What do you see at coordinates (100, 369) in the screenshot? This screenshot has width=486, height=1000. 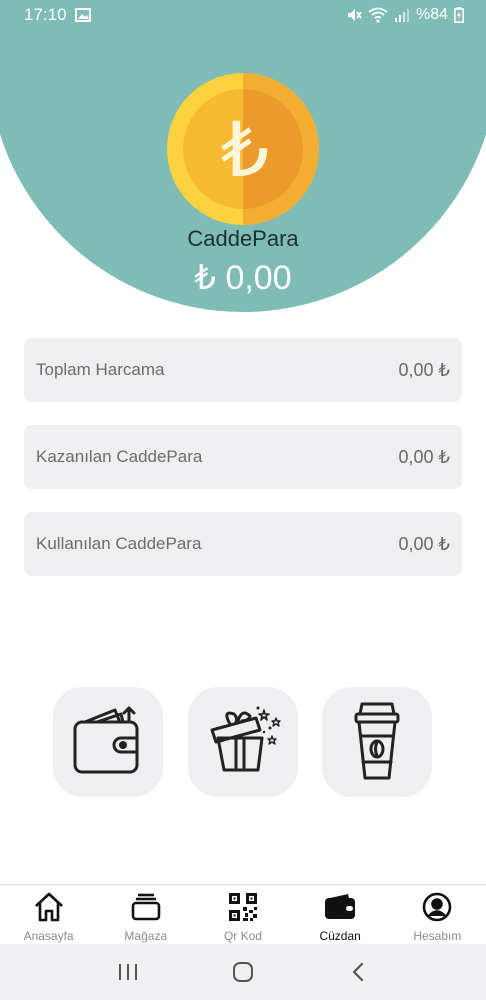 I see `stat-label: Toplam Harcama` at bounding box center [100, 369].